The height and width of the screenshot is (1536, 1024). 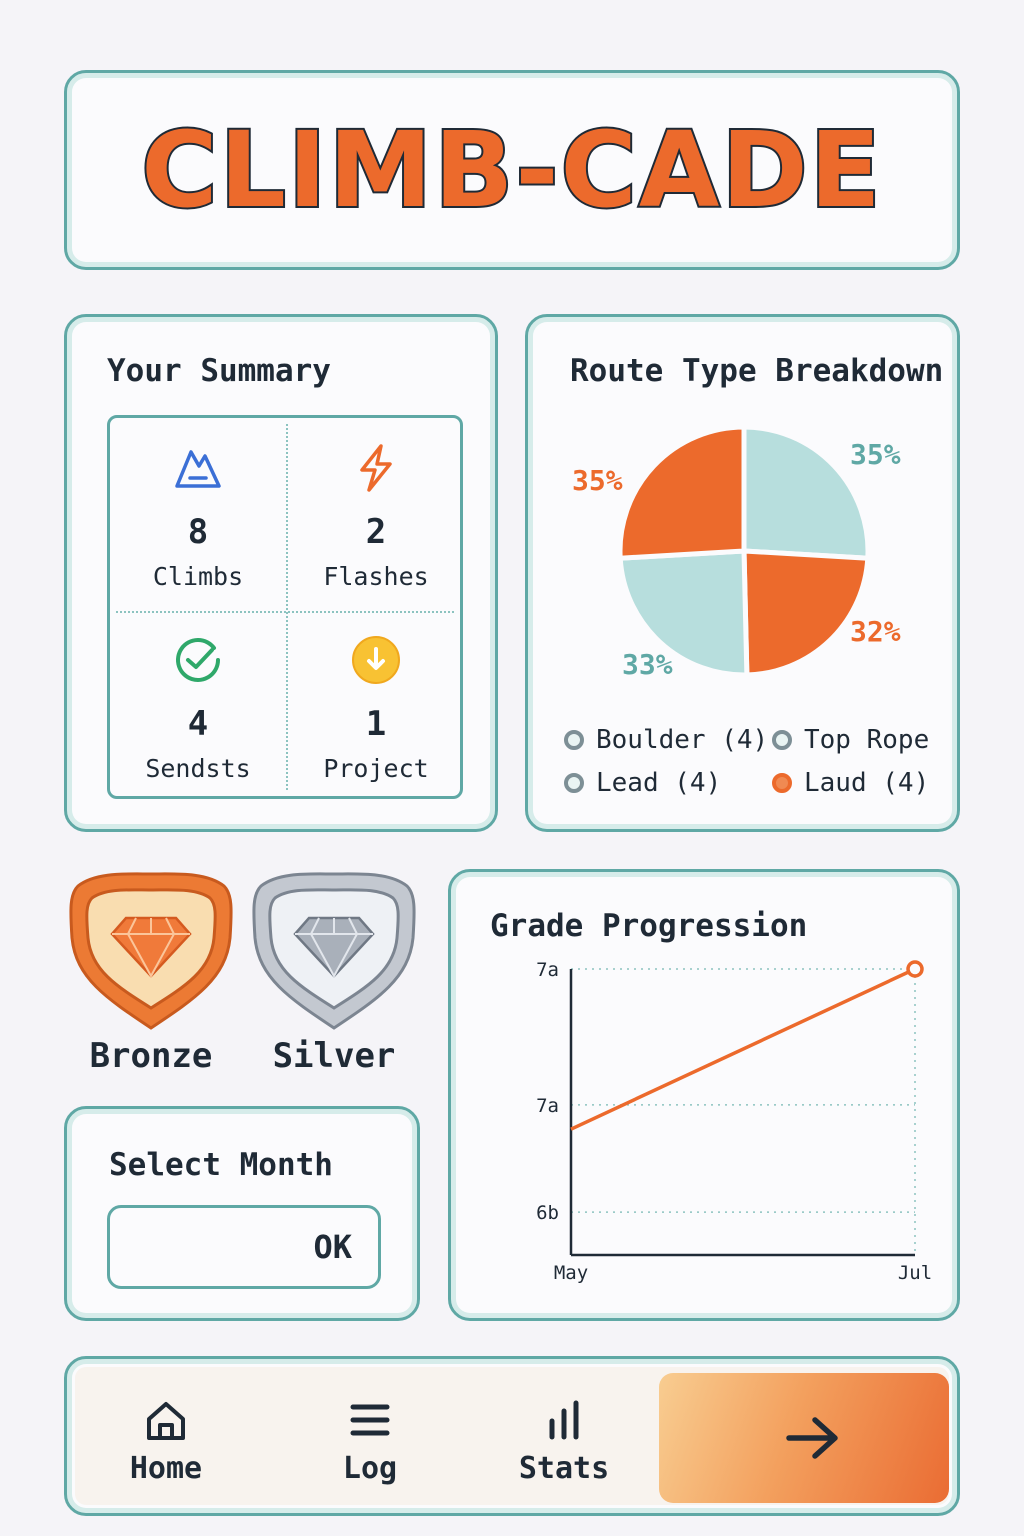 What do you see at coordinates (334, 951) in the screenshot?
I see `silver-gem-badge-icon` at bounding box center [334, 951].